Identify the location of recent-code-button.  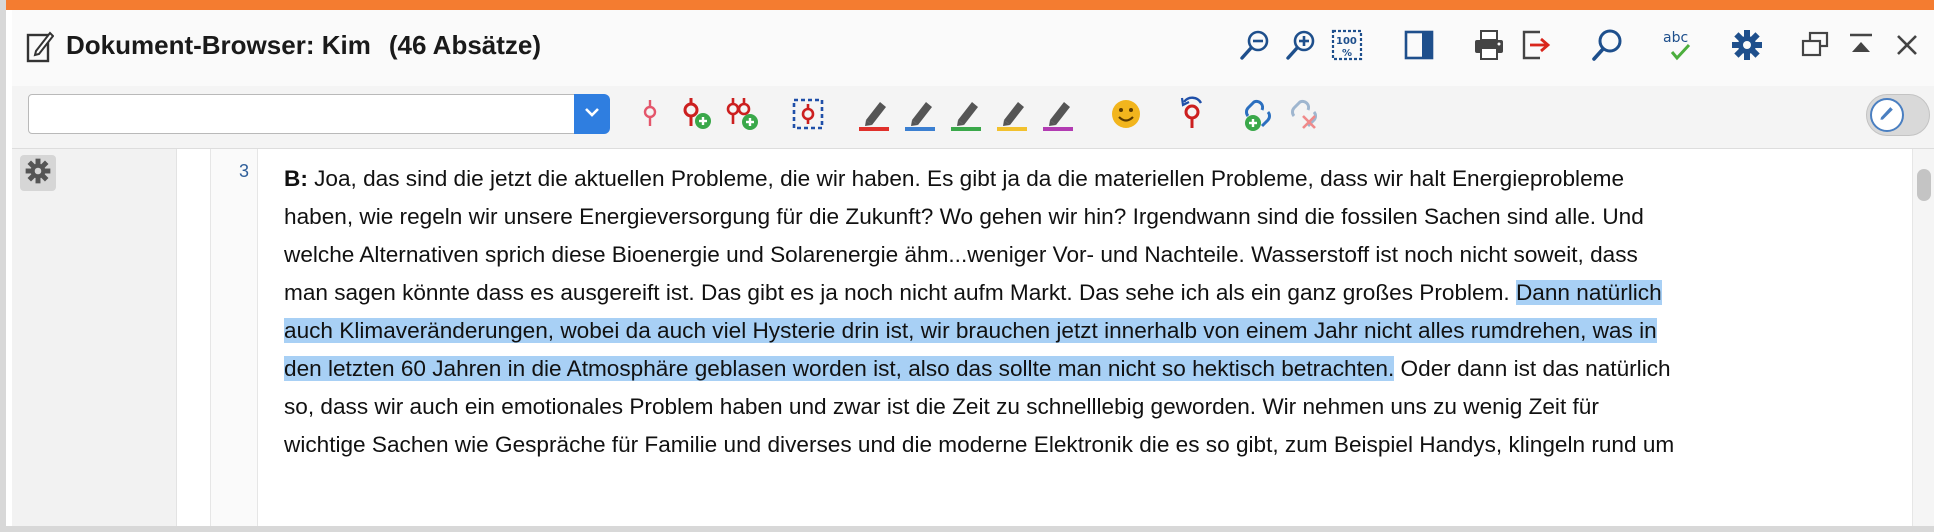
(1192, 116).